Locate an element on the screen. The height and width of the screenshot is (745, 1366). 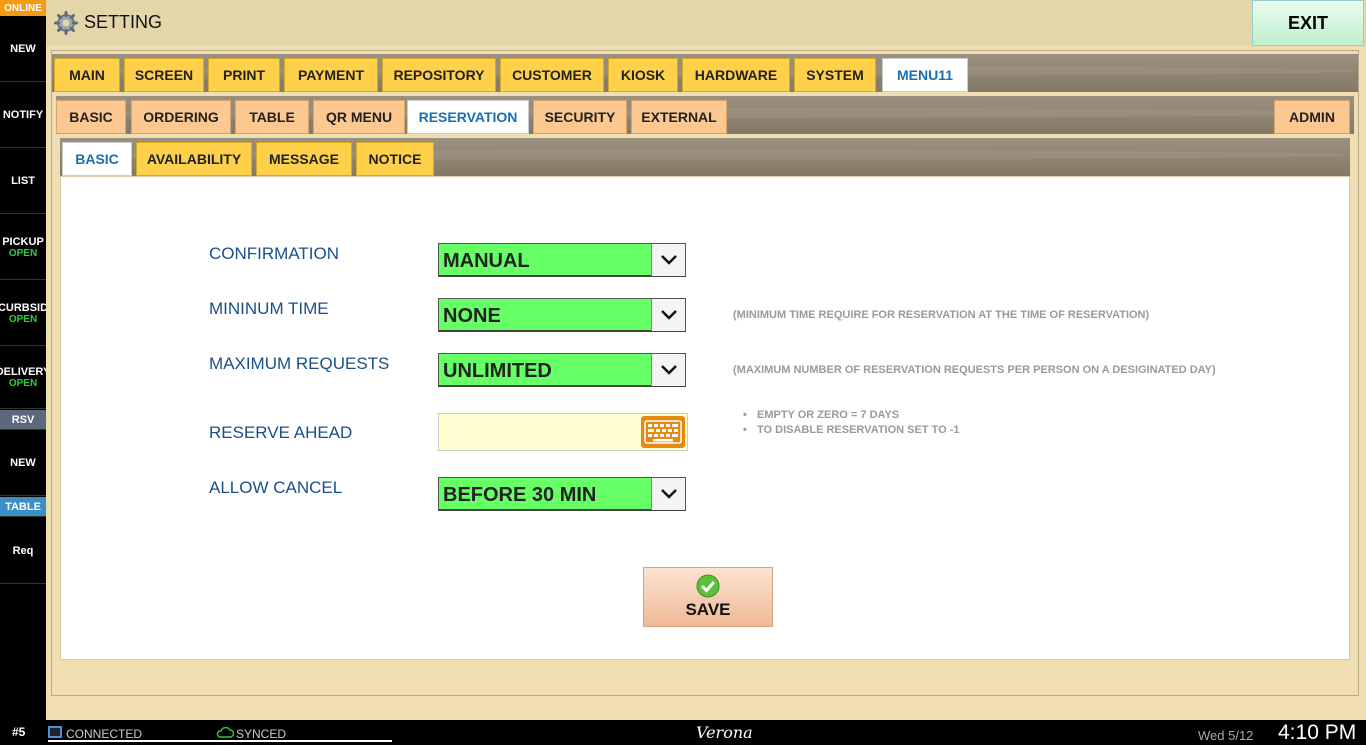
connection-status: CONNECTED is located at coordinates (104, 734).